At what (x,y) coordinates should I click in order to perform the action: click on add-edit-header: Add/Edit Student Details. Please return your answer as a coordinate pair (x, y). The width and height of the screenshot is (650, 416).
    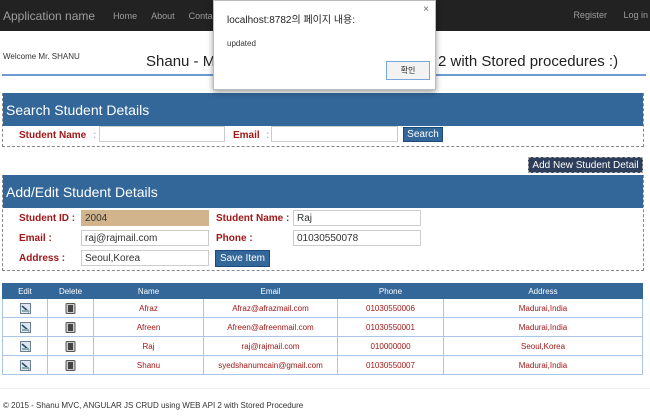
    Looking at the image, I should click on (323, 191).